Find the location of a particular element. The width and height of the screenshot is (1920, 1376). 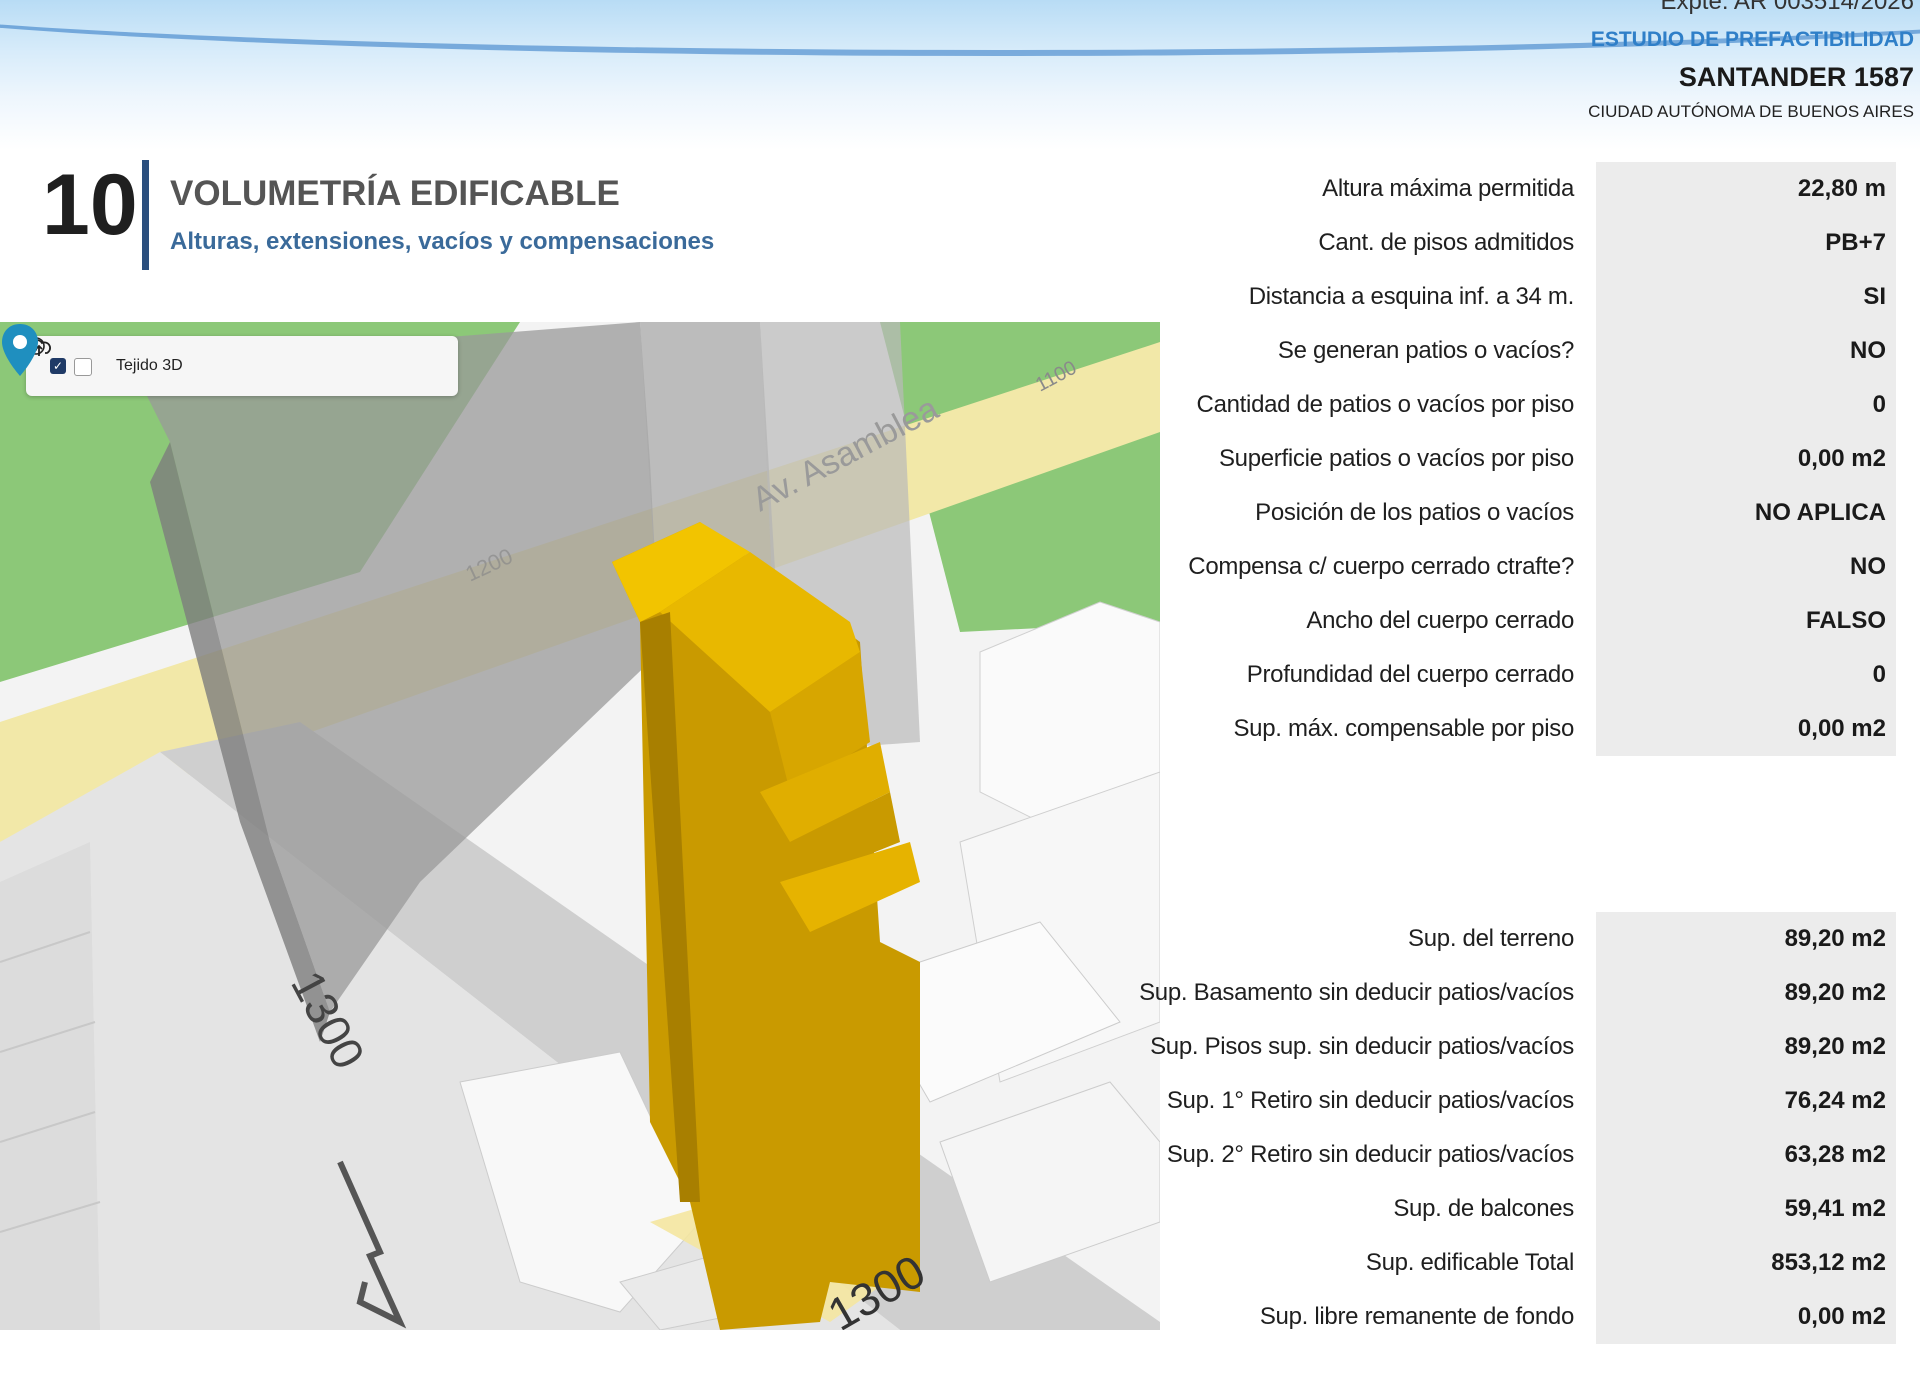

table-row: Posición de los patios o vacíos NO APLICA is located at coordinates (1500, 513).